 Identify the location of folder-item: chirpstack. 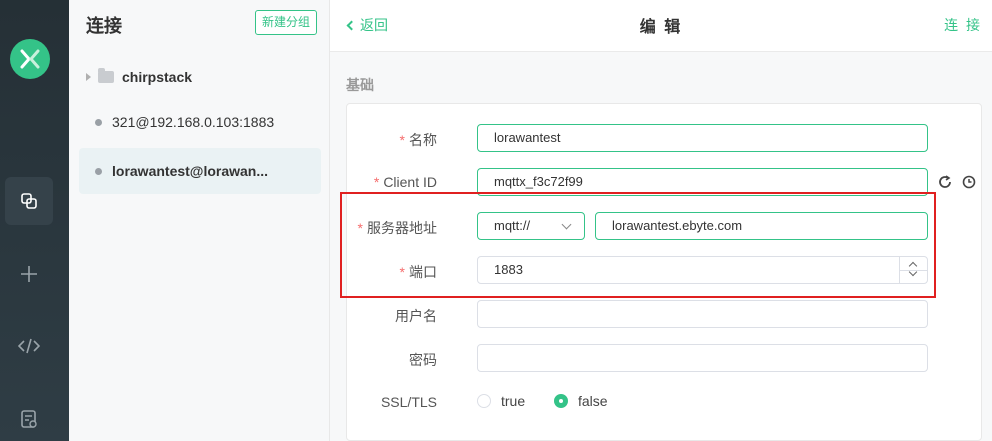
(139, 77).